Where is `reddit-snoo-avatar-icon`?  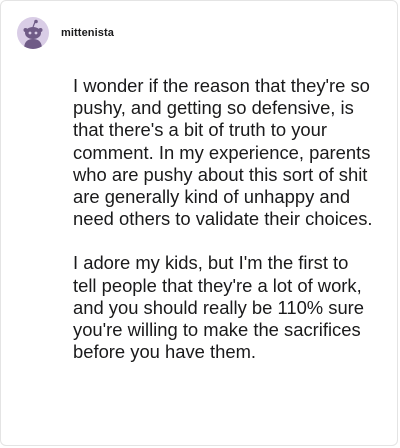 reddit-snoo-avatar-icon is located at coordinates (33, 34).